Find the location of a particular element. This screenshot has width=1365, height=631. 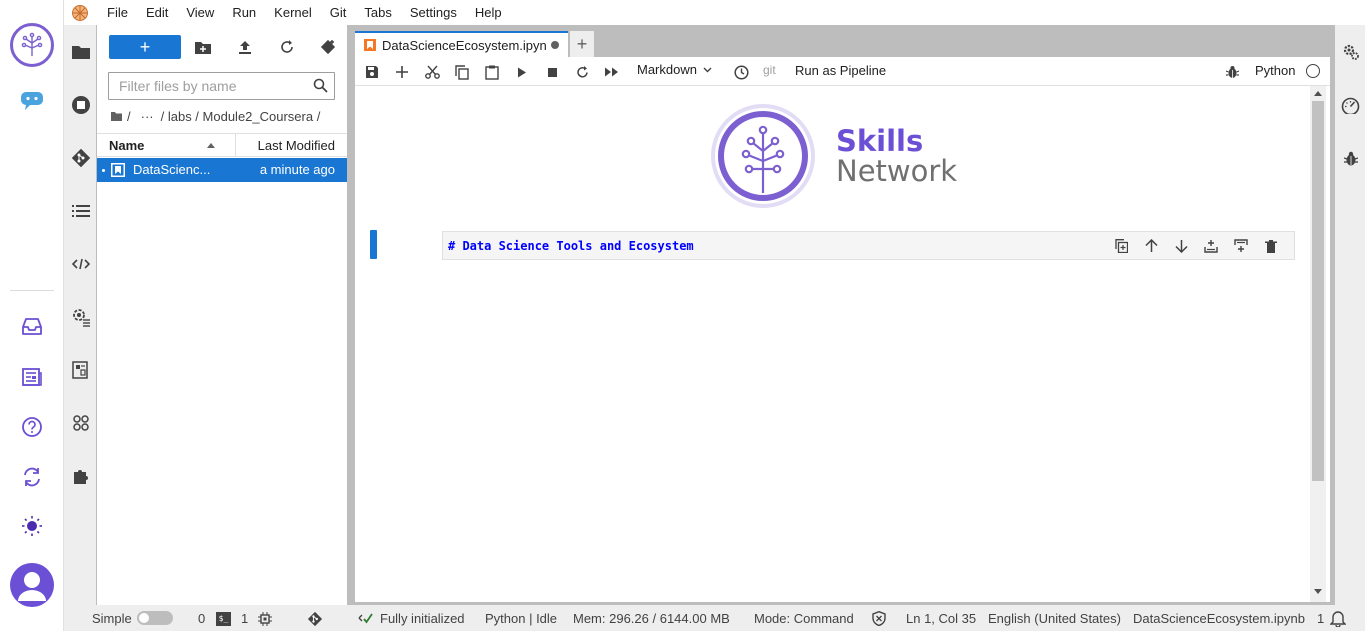

file-list-item: DataScienc... a minute ago is located at coordinates (222, 170).